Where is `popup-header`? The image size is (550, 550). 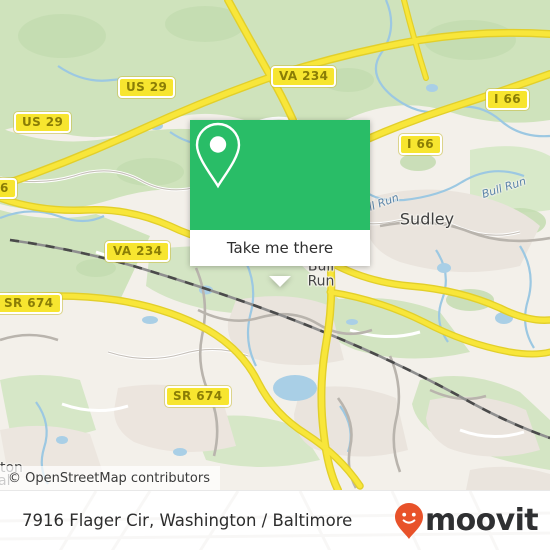 popup-header is located at coordinates (280, 175).